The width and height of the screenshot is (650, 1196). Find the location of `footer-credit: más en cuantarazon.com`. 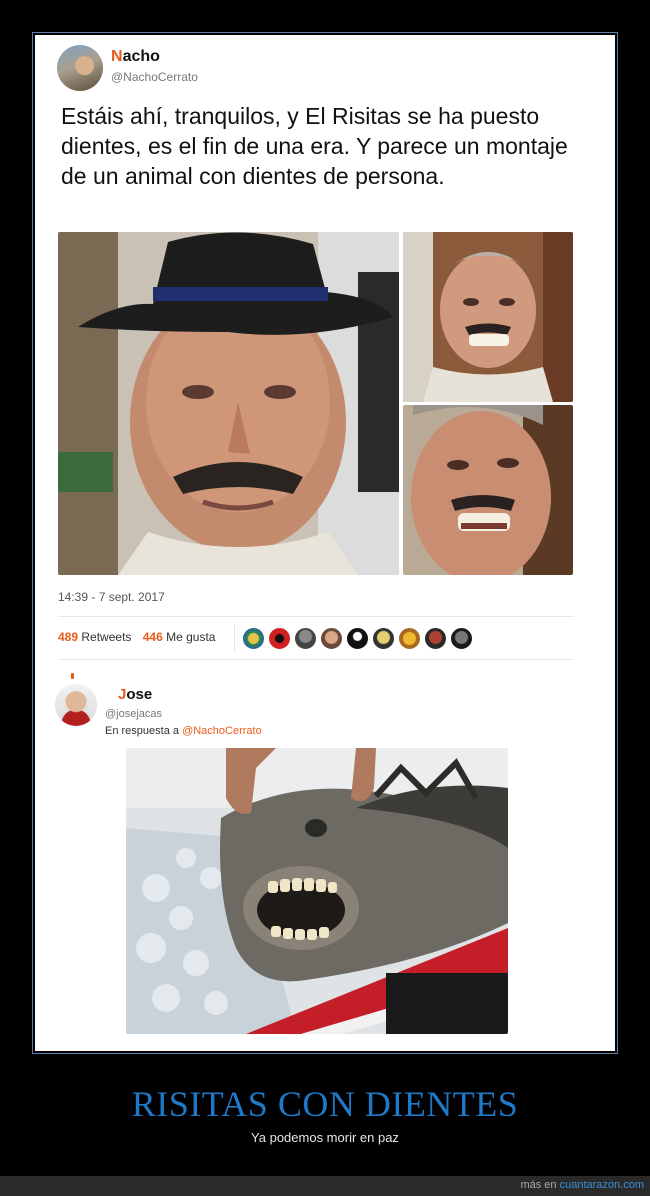

footer-credit: más en cuantarazon.com is located at coordinates (582, 1185).